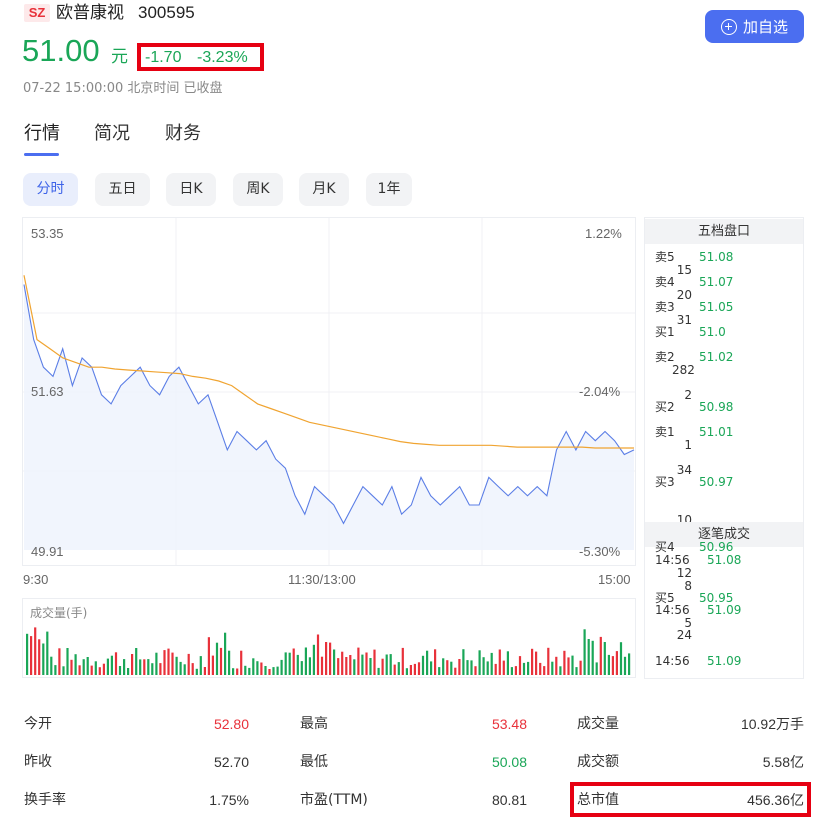  What do you see at coordinates (183, 134) in the screenshot?
I see `tab-financials: 财务` at bounding box center [183, 134].